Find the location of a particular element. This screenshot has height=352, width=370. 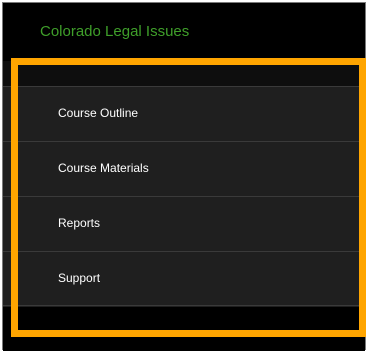

course-title: Colorado Legal Issues is located at coordinates (114, 31).